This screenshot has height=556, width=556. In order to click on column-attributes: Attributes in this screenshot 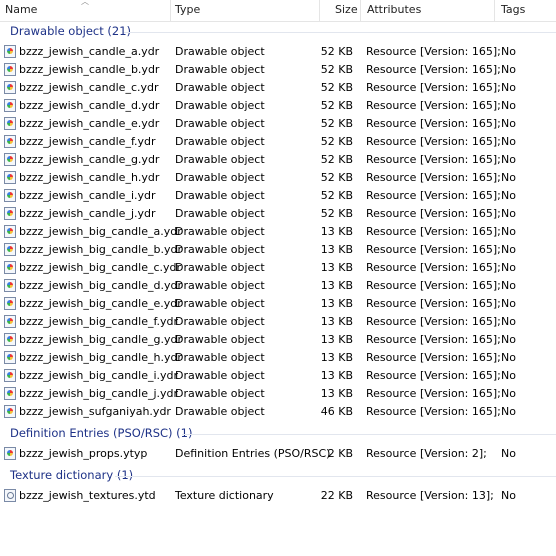, I will do `click(394, 12)`.